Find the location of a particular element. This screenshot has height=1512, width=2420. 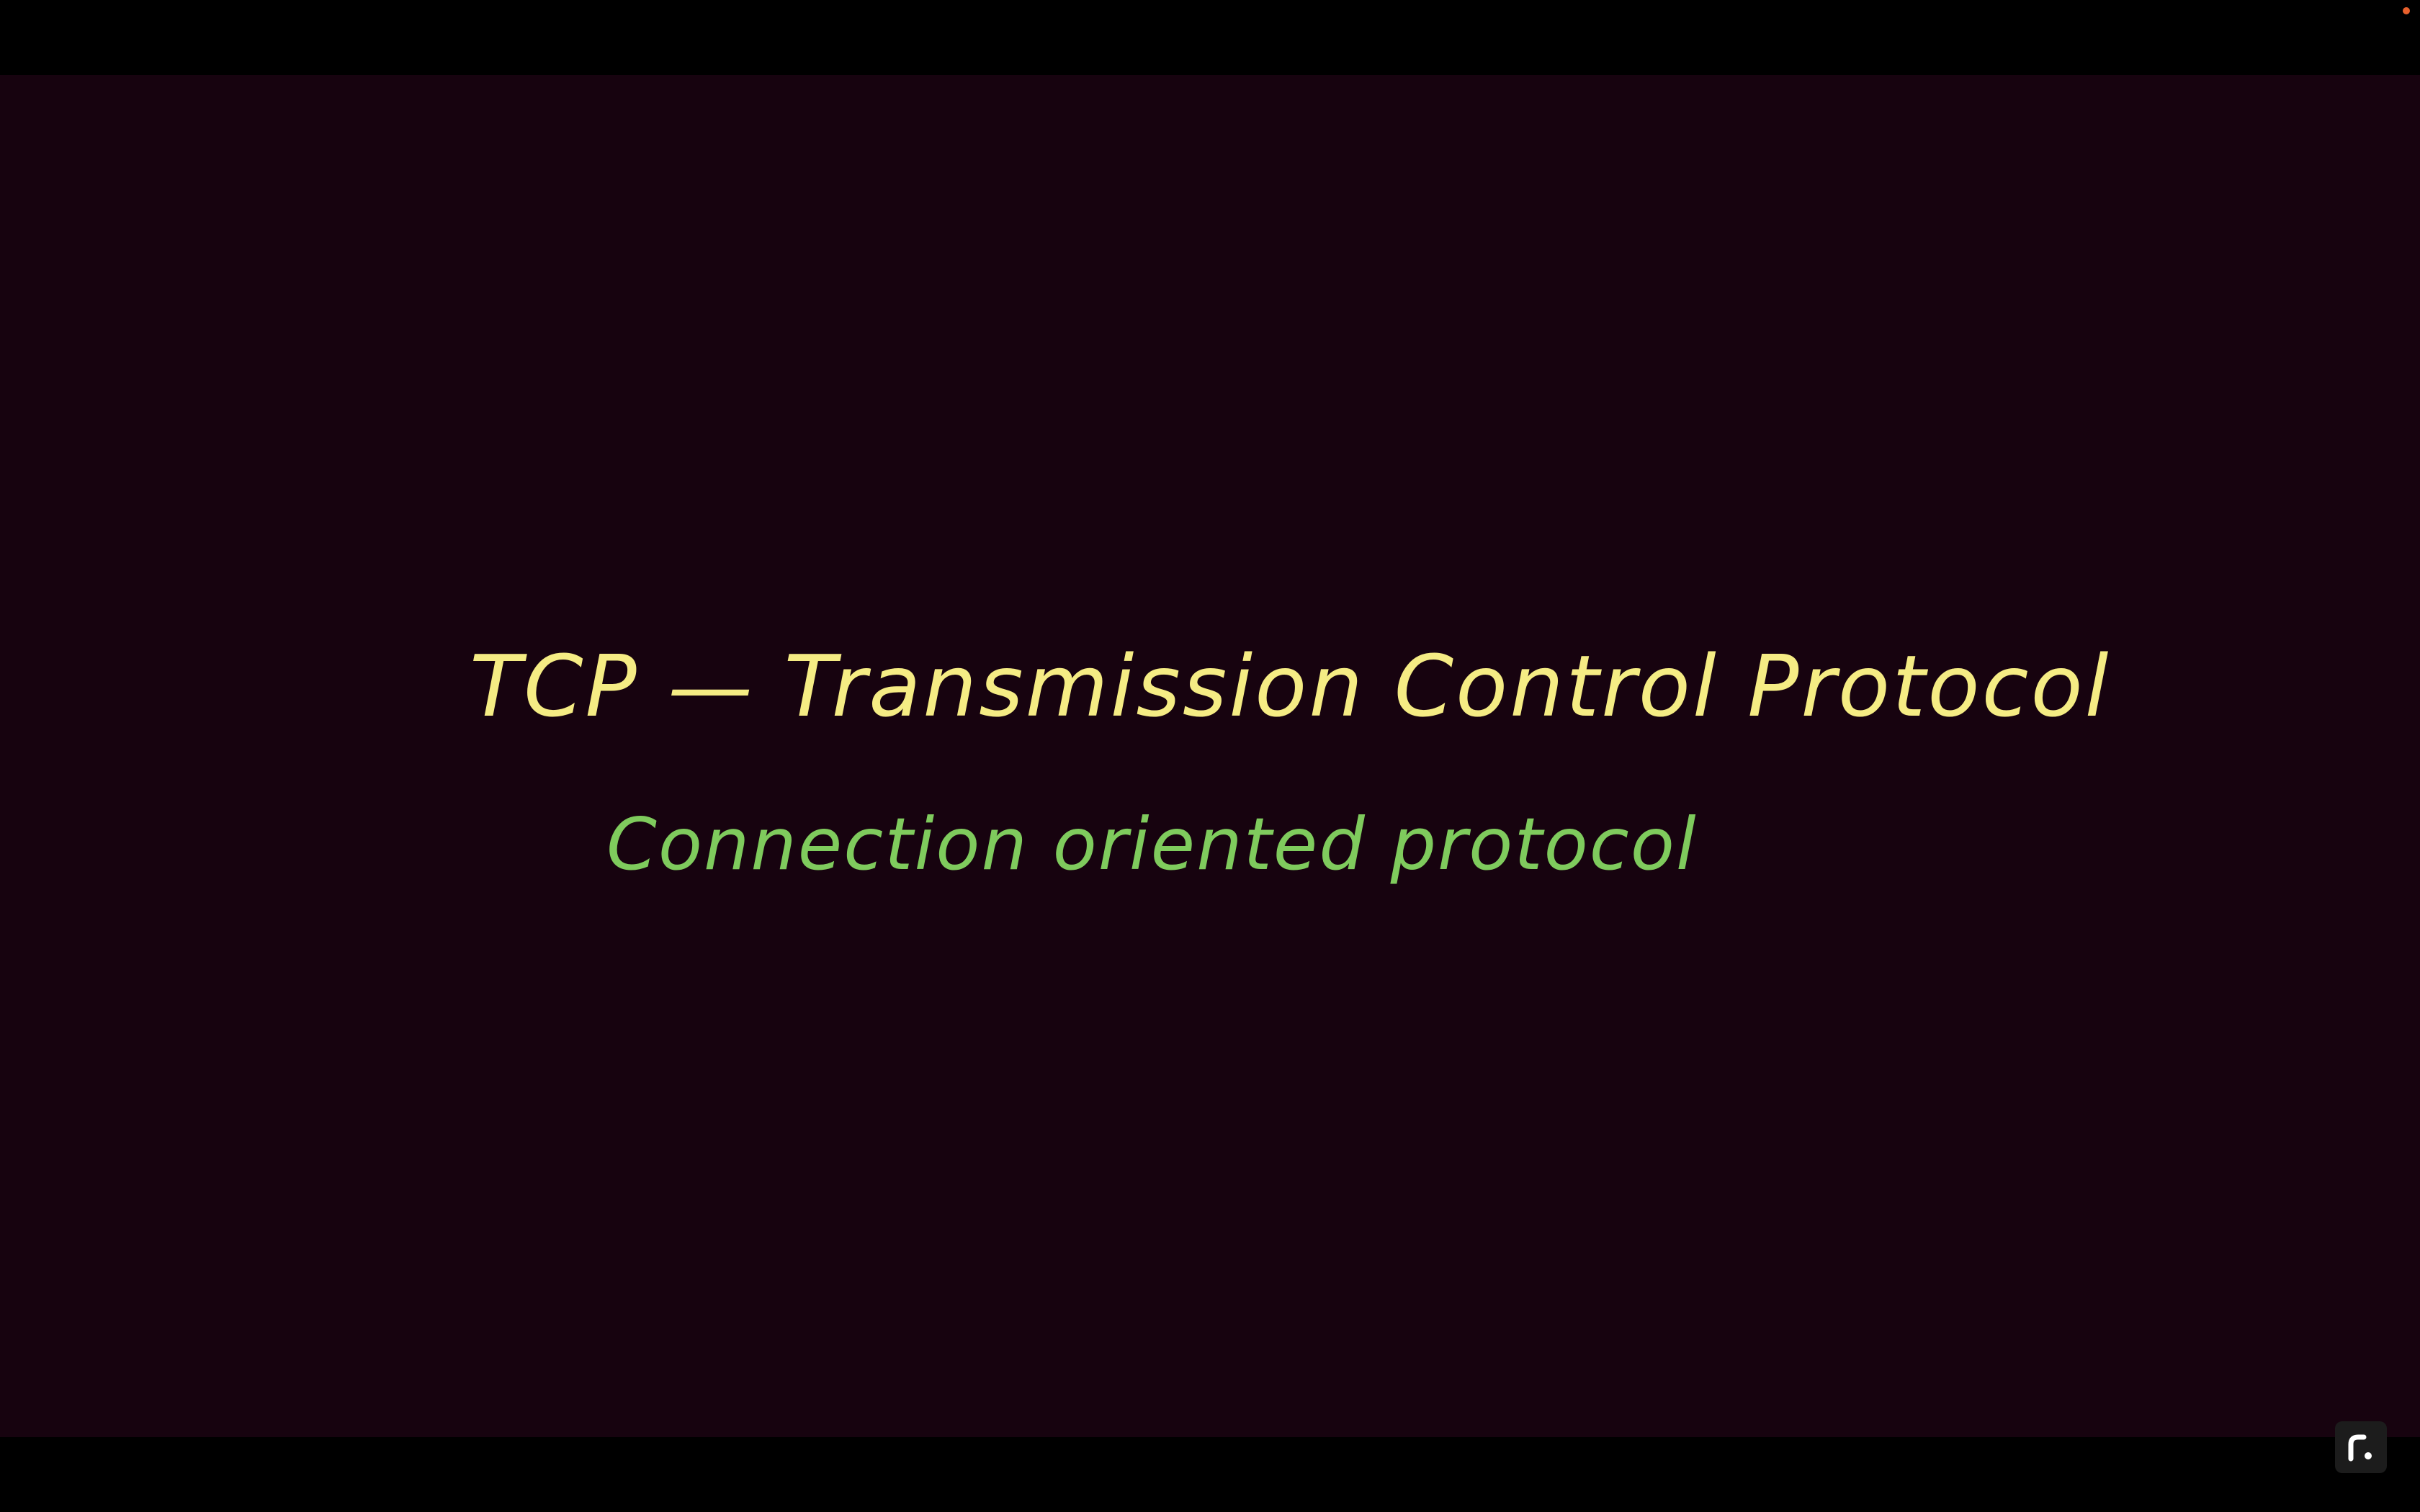

bottom-bar is located at coordinates (1210, 1474).